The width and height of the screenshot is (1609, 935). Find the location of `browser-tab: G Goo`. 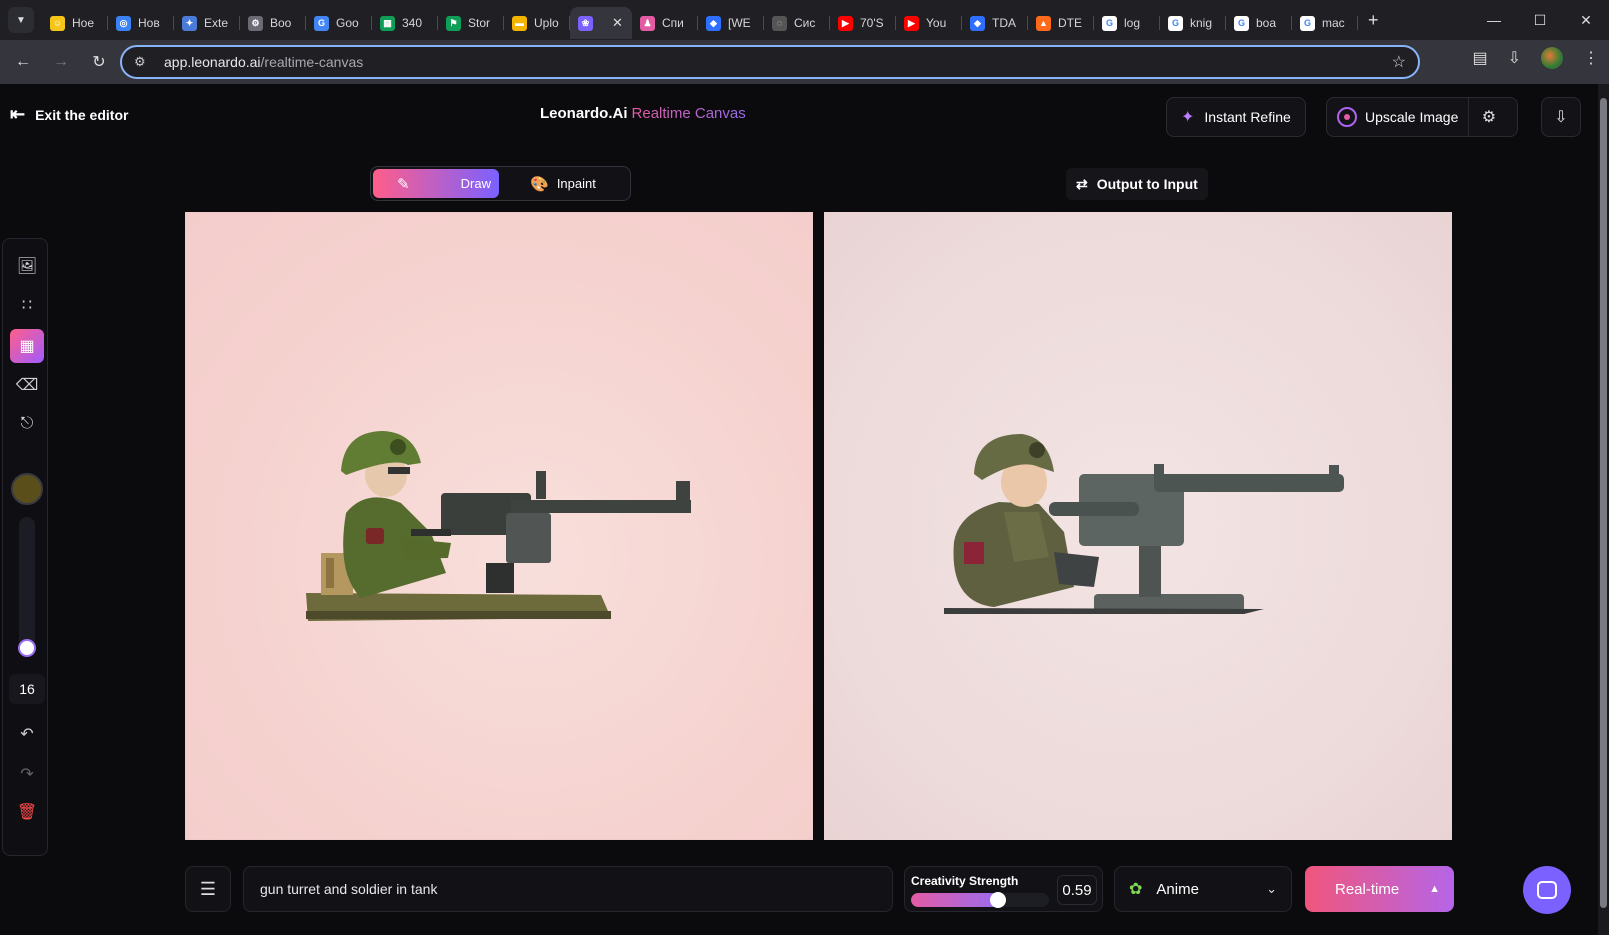

browser-tab: G Goo is located at coordinates (339, 23).